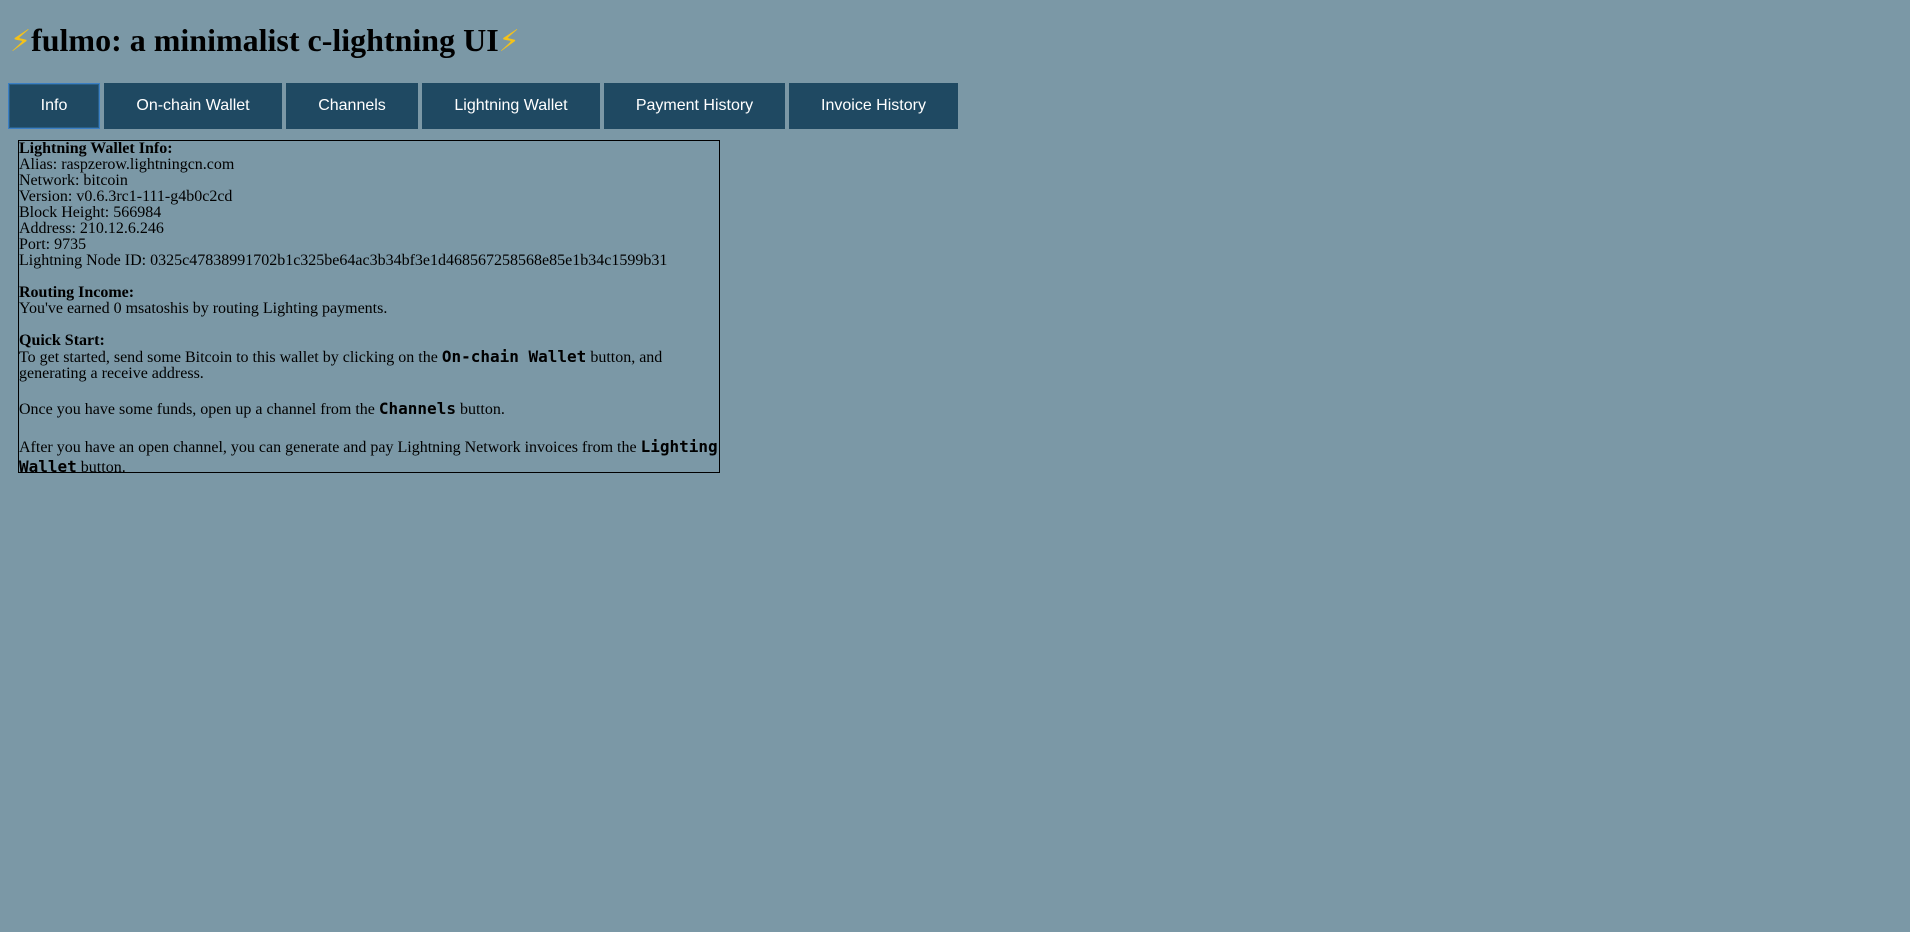 The image size is (1910, 932). I want to click on port-text: Port: 9735, so click(53, 244).